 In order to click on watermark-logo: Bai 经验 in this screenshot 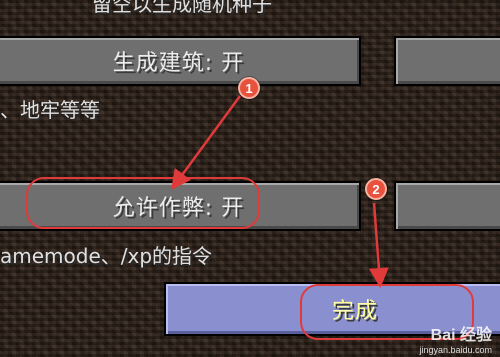, I will do `click(461, 335)`.